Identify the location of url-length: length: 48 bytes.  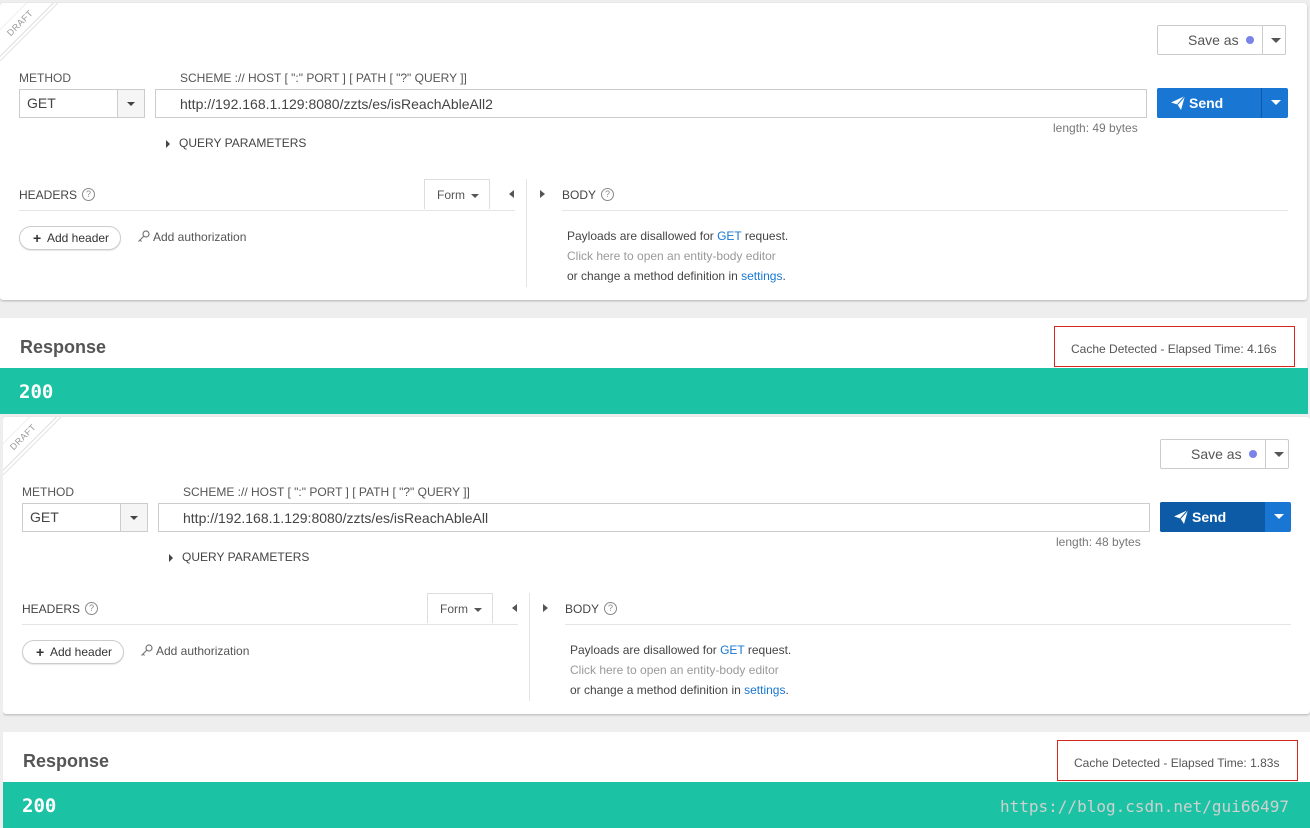
(1098, 542).